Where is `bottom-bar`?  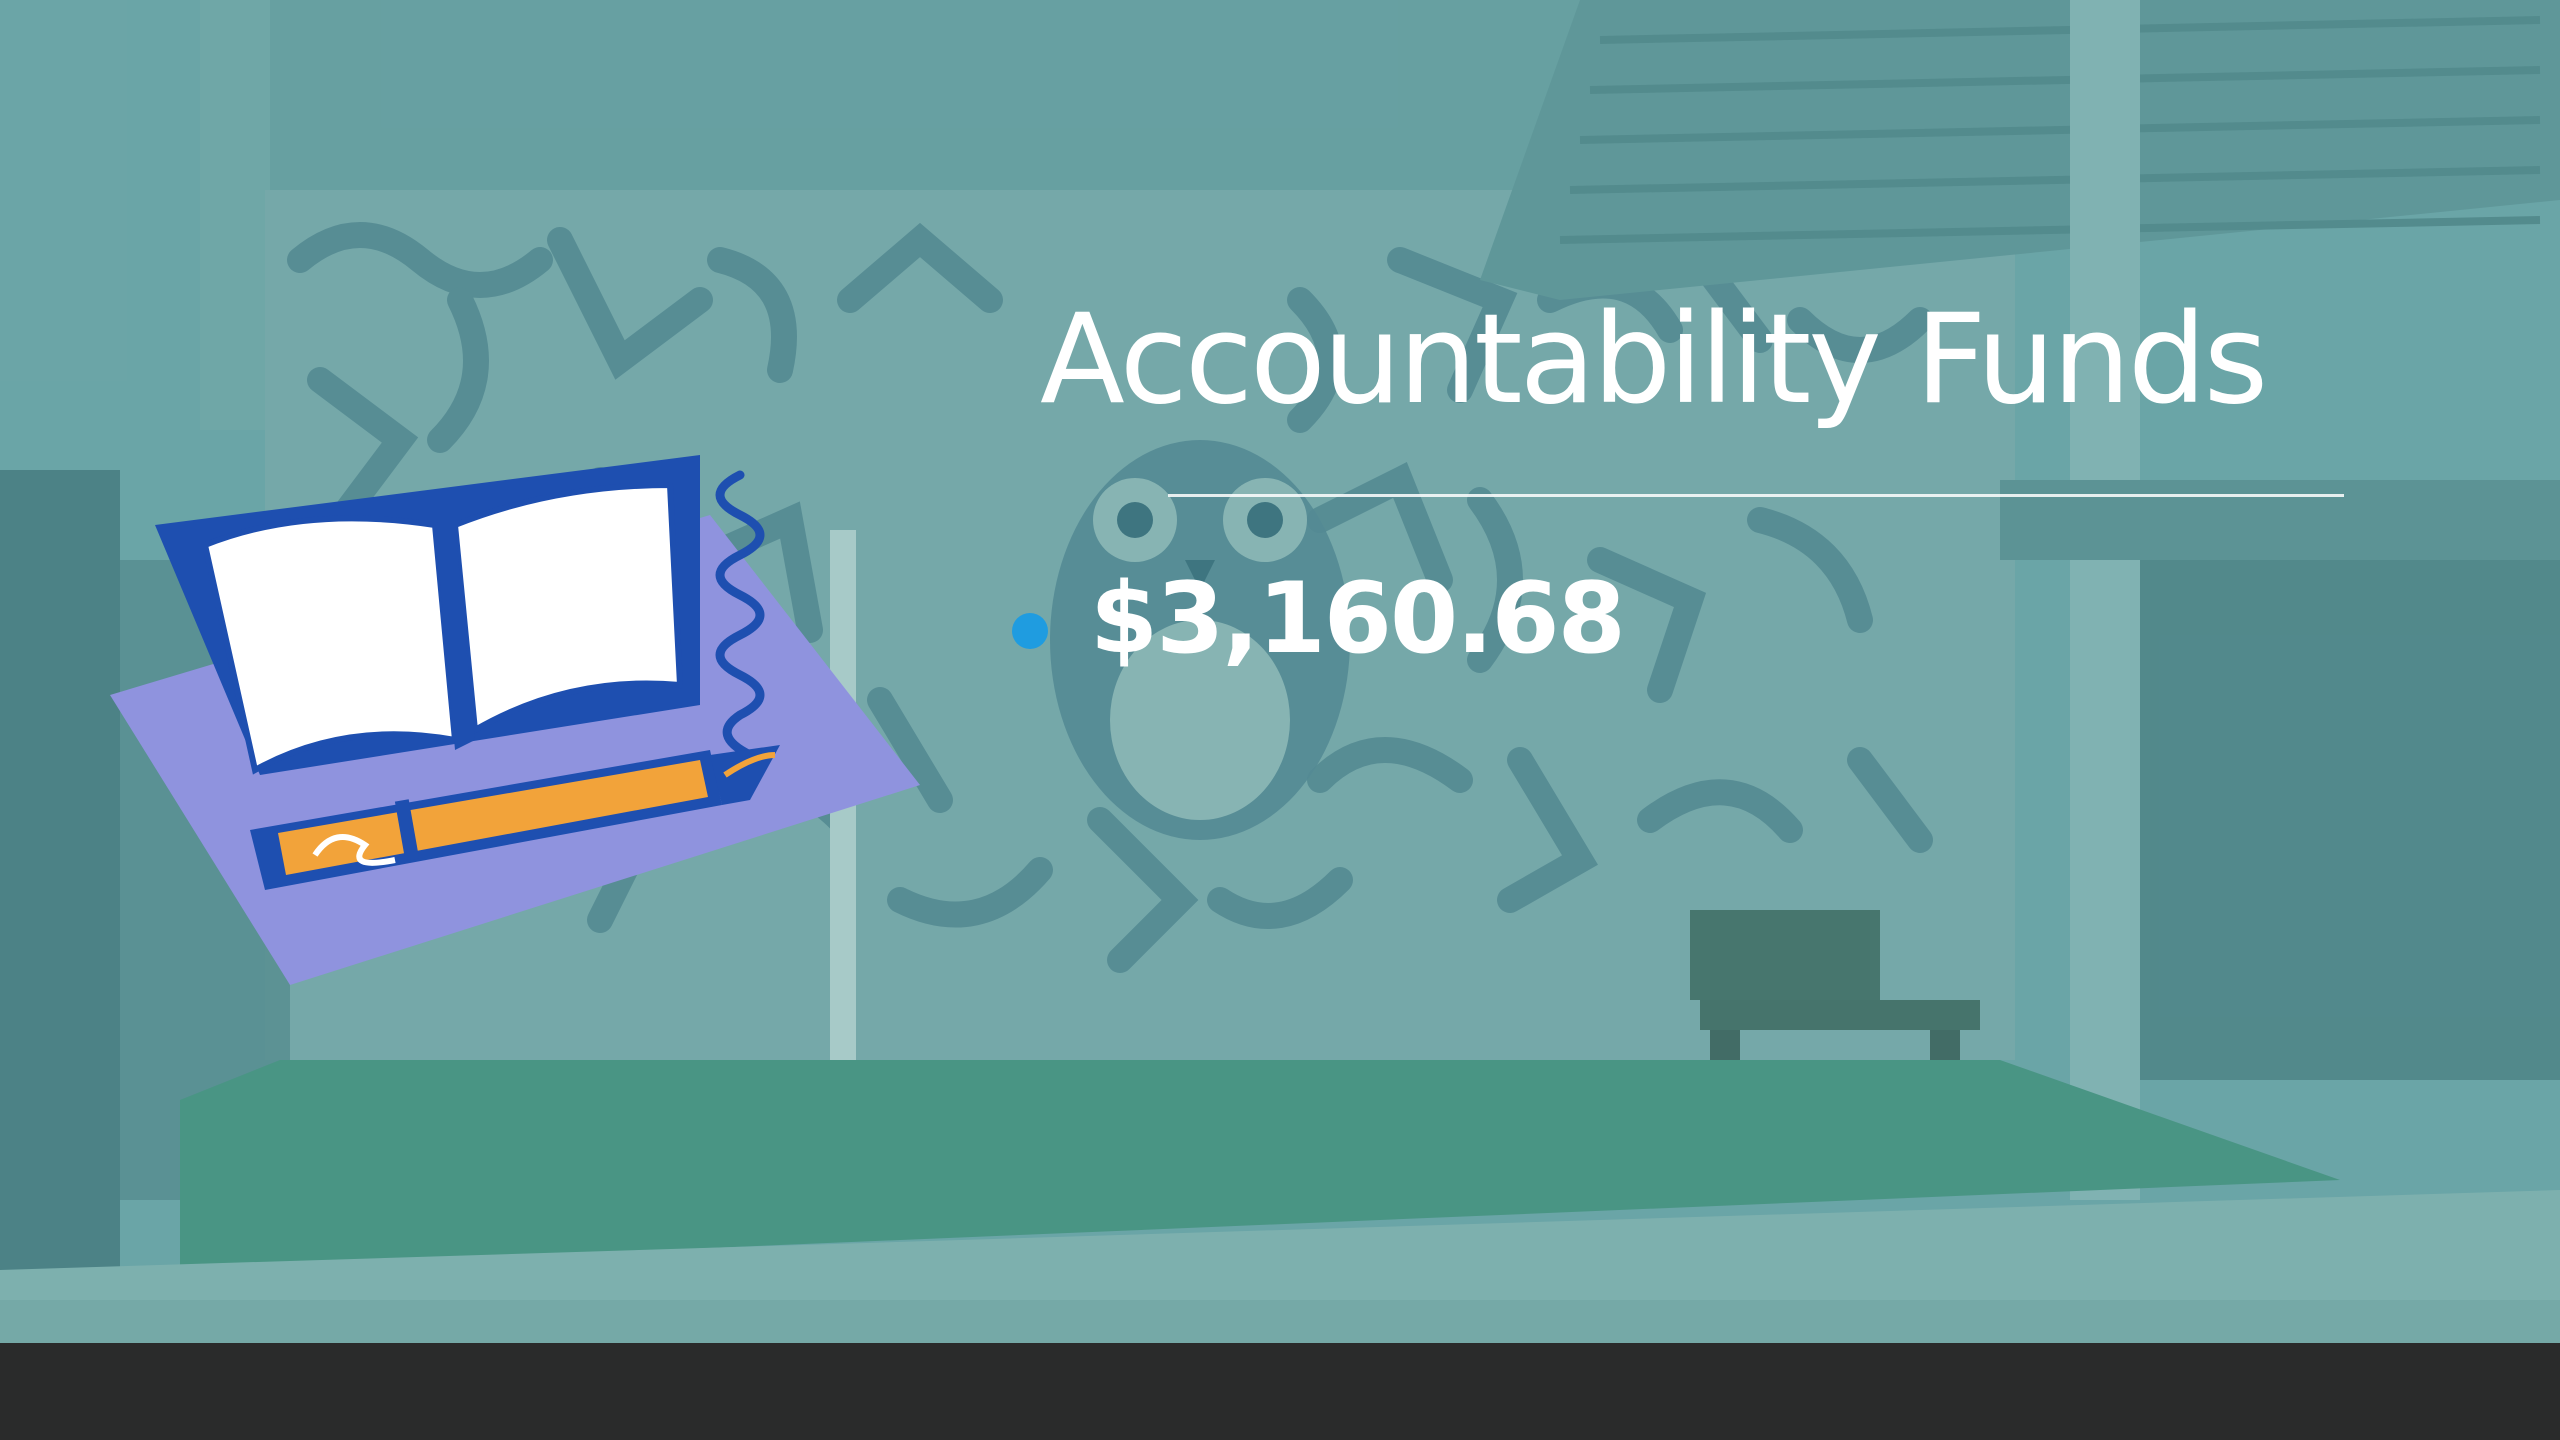
bottom-bar is located at coordinates (1280, 1391).